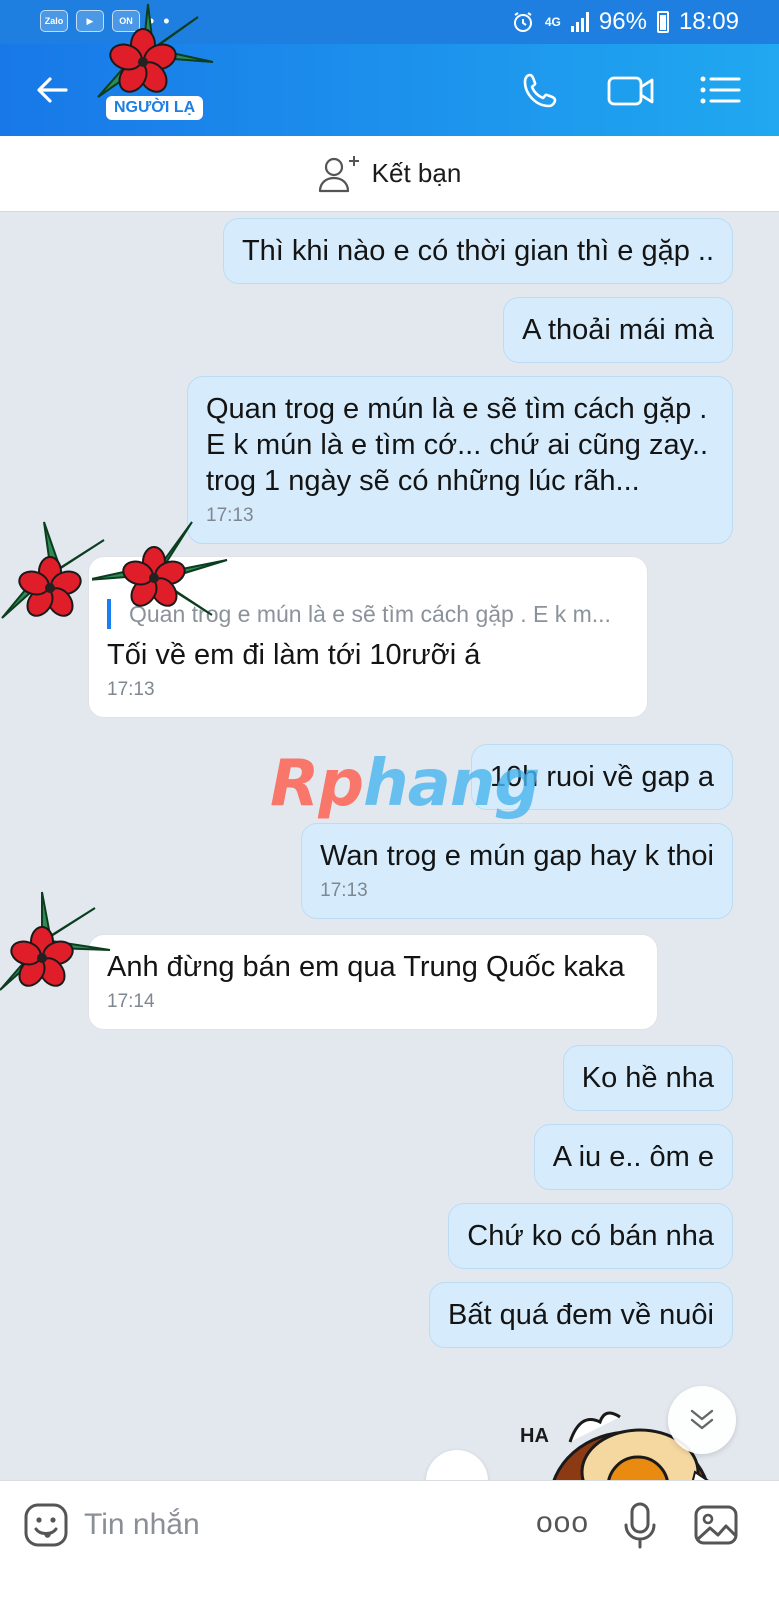 This screenshot has height=1600, width=779. I want to click on message-text: A iu e.. ôm e, so click(633, 1157).